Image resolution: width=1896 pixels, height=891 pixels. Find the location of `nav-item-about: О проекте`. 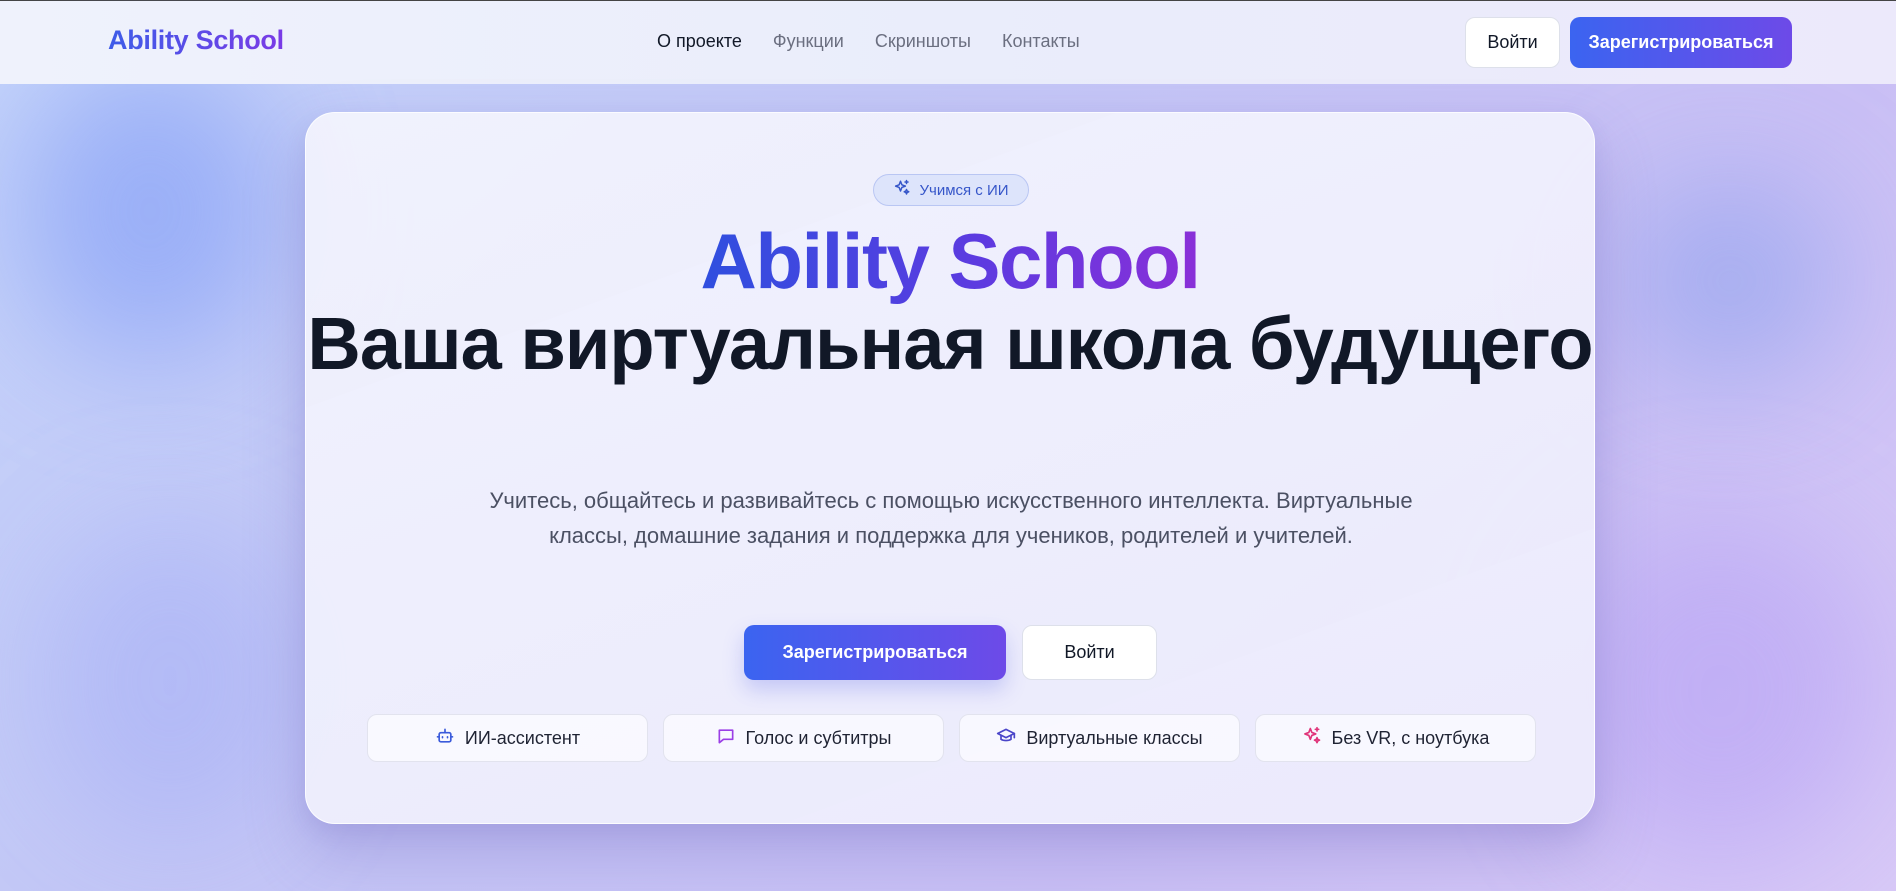

nav-item-about: О проекте is located at coordinates (699, 41).